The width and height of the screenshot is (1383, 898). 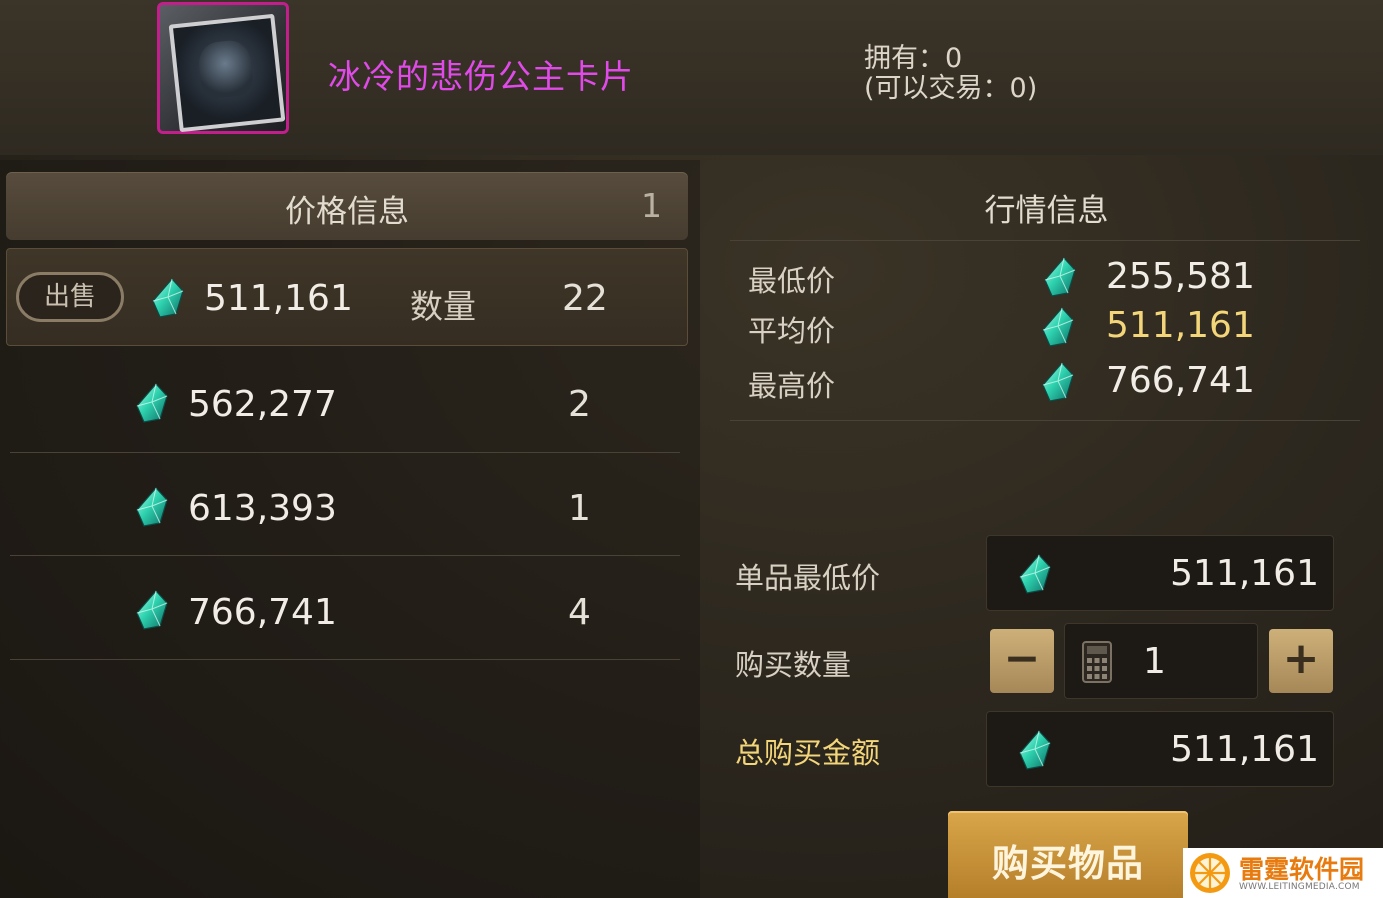 I want to click on item-name: 冰冷的悲伤公主卡片, so click(x=481, y=76).